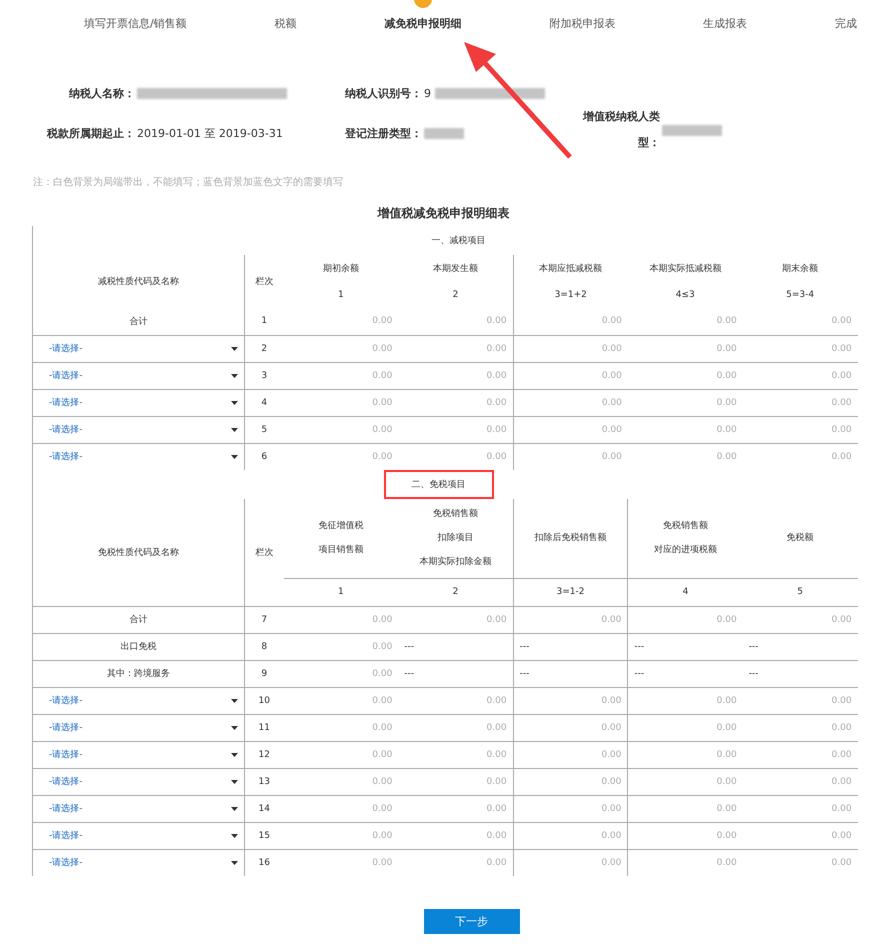  I want to click on section-title: 二、免税项目, so click(439, 484).